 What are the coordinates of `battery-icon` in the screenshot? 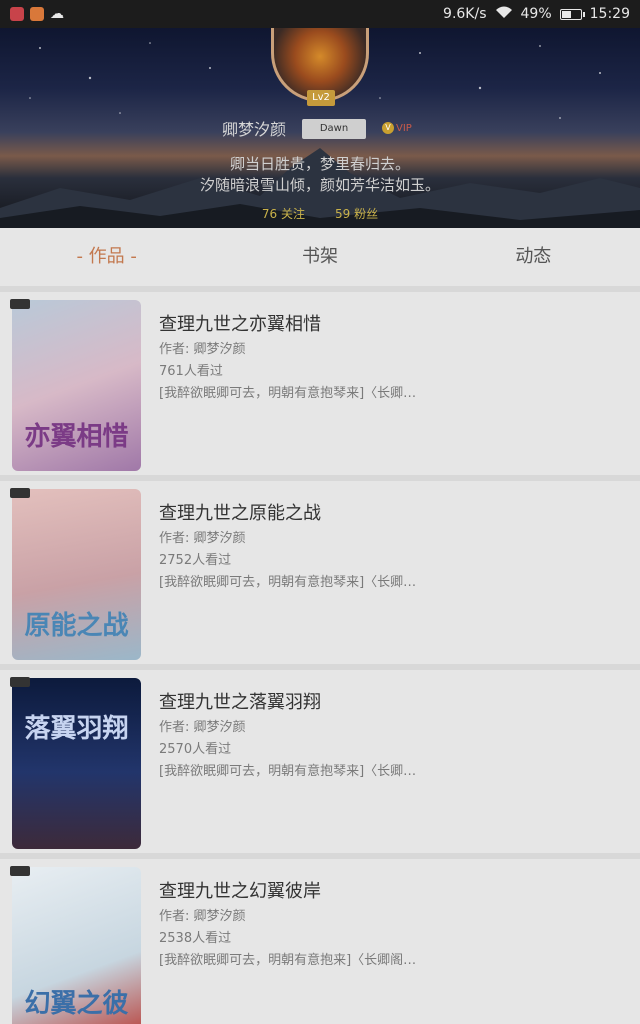 It's located at (572, 14).